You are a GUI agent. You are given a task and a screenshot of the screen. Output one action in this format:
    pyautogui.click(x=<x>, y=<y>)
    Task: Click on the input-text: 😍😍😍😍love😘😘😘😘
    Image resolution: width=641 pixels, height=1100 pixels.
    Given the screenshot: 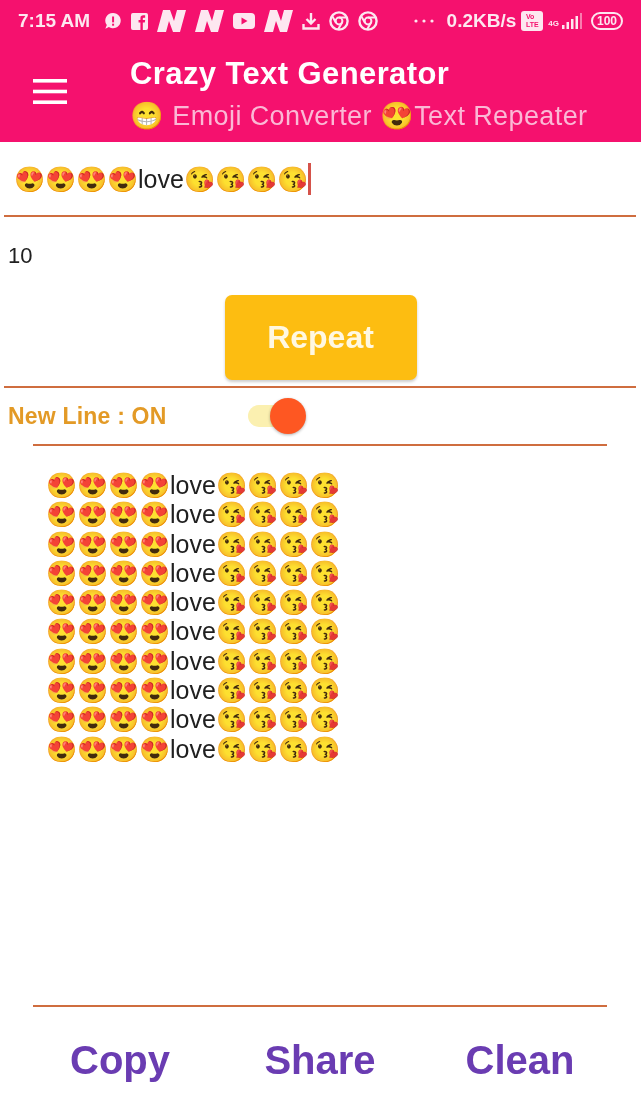 What is the action you would take?
    pyautogui.click(x=161, y=179)
    